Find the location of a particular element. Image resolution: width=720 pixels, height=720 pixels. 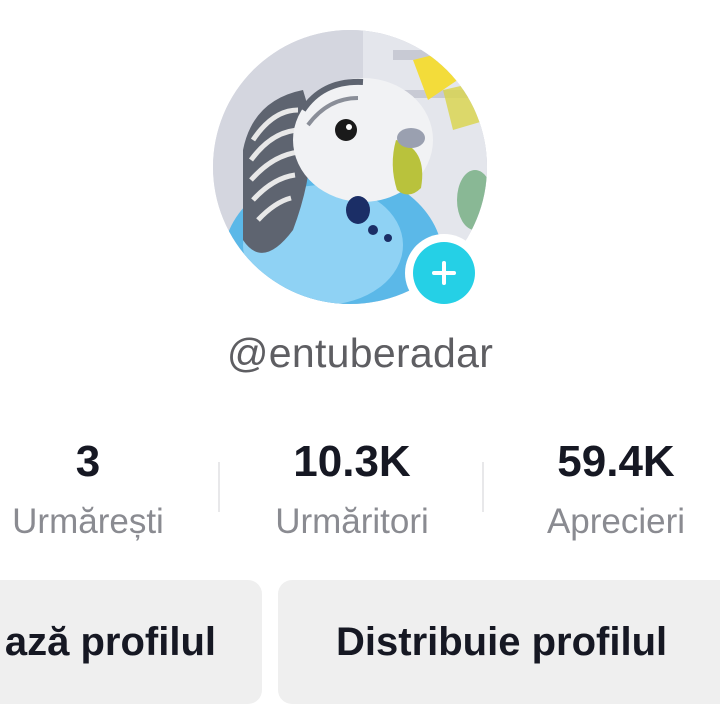

username: @entuberadar is located at coordinates (360, 353).